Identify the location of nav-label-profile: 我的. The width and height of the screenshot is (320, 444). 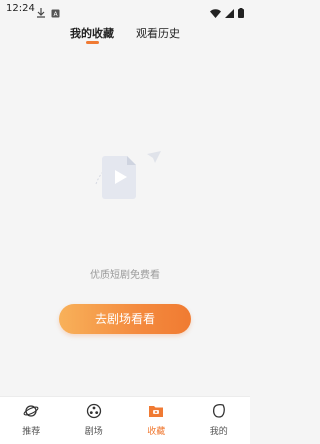
(218, 432).